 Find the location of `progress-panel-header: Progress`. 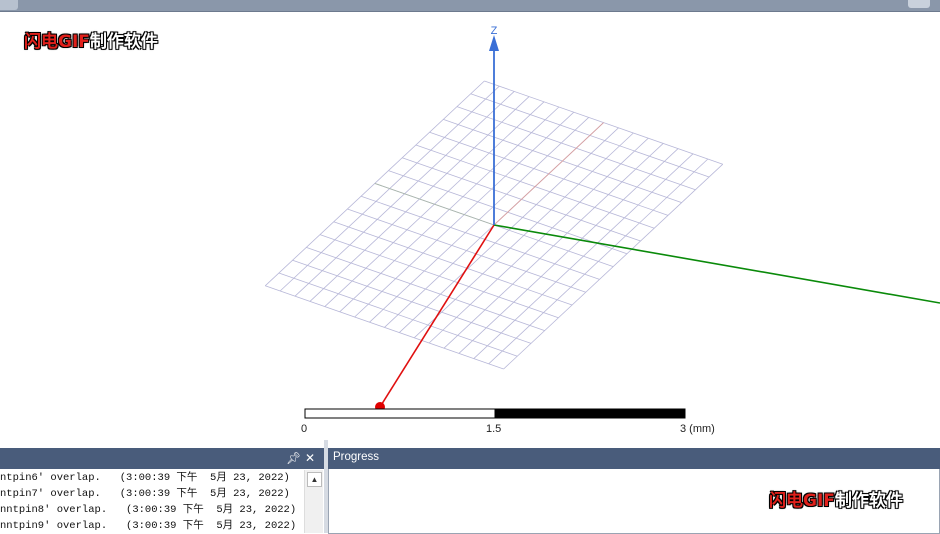

progress-panel-header: Progress is located at coordinates (634, 458).